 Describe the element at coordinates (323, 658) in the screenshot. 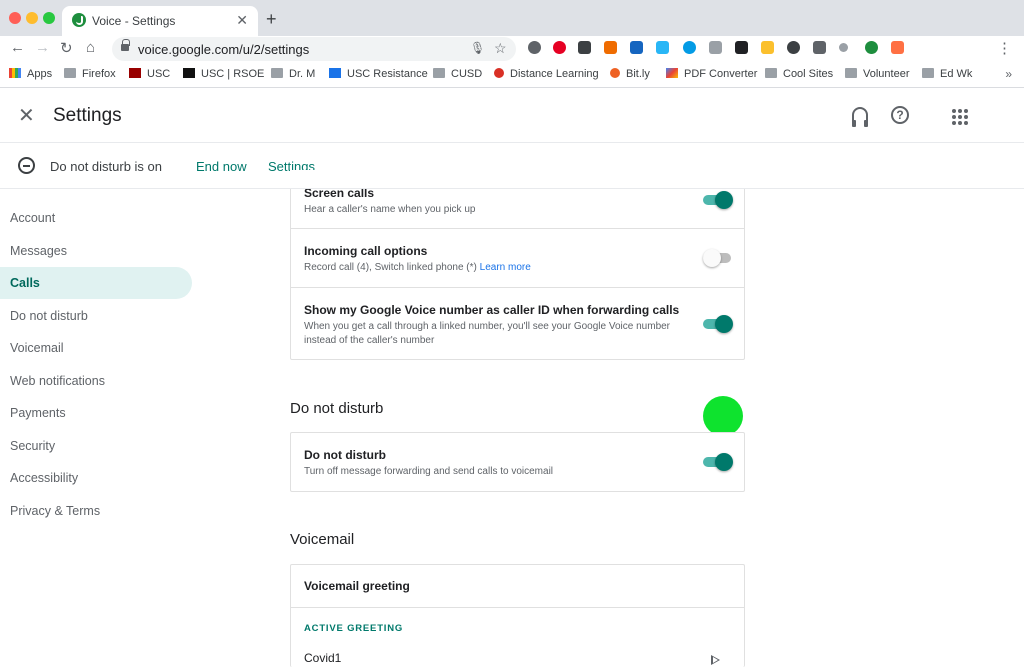

I see `greeting-name: Covid1` at that location.